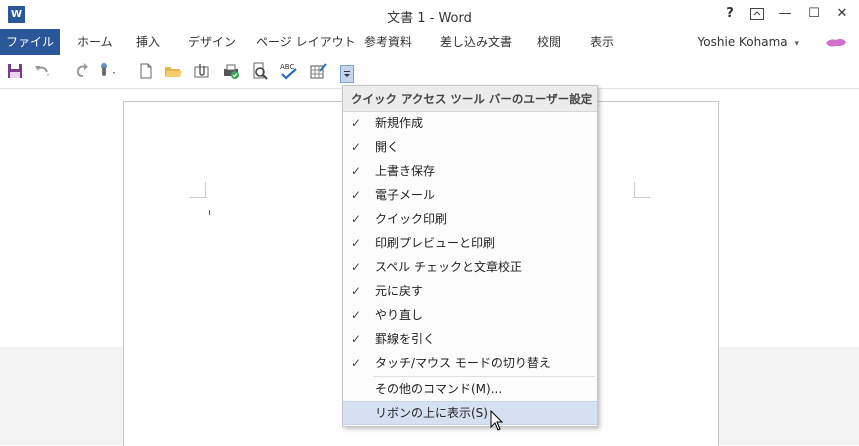  Describe the element at coordinates (347, 74) in the screenshot. I see `customize-dropdown-icon` at that location.